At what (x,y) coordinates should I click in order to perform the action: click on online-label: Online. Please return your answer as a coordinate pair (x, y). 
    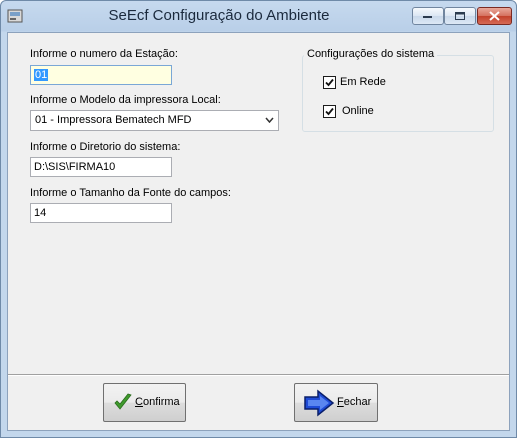
    Looking at the image, I should click on (358, 111).